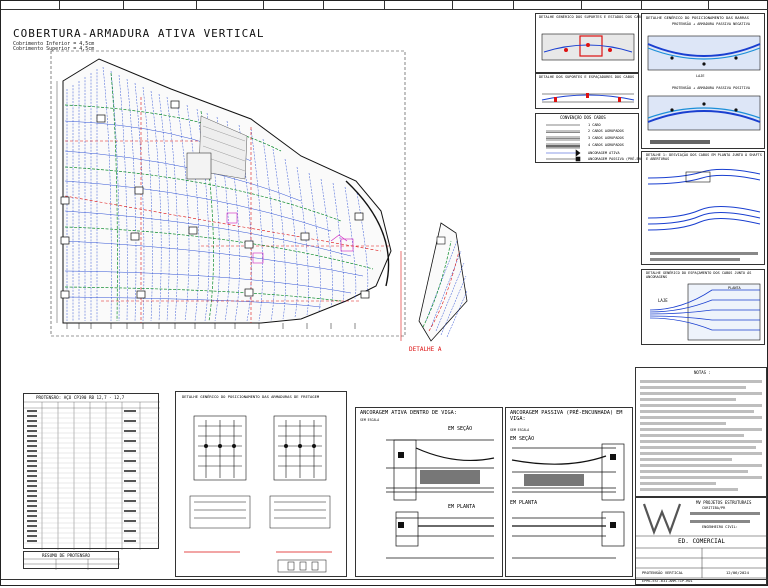 This screenshot has width=768, height=588. Describe the element at coordinates (663, 572) in the screenshot. I see `sheet-name: PROTENSÃO VERTICAL` at that location.